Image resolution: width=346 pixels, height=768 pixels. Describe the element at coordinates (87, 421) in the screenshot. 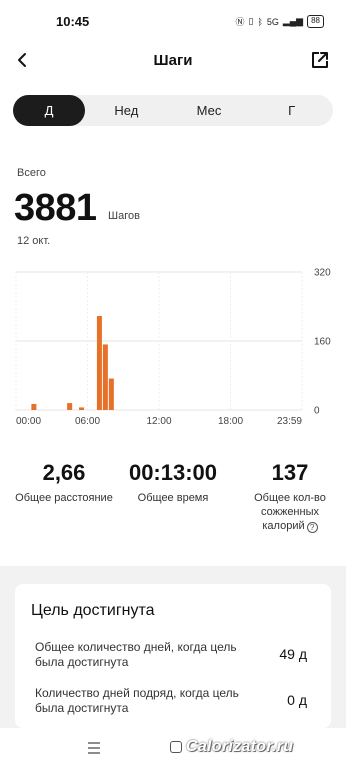

I see `x-tick-label: 06:00` at that location.